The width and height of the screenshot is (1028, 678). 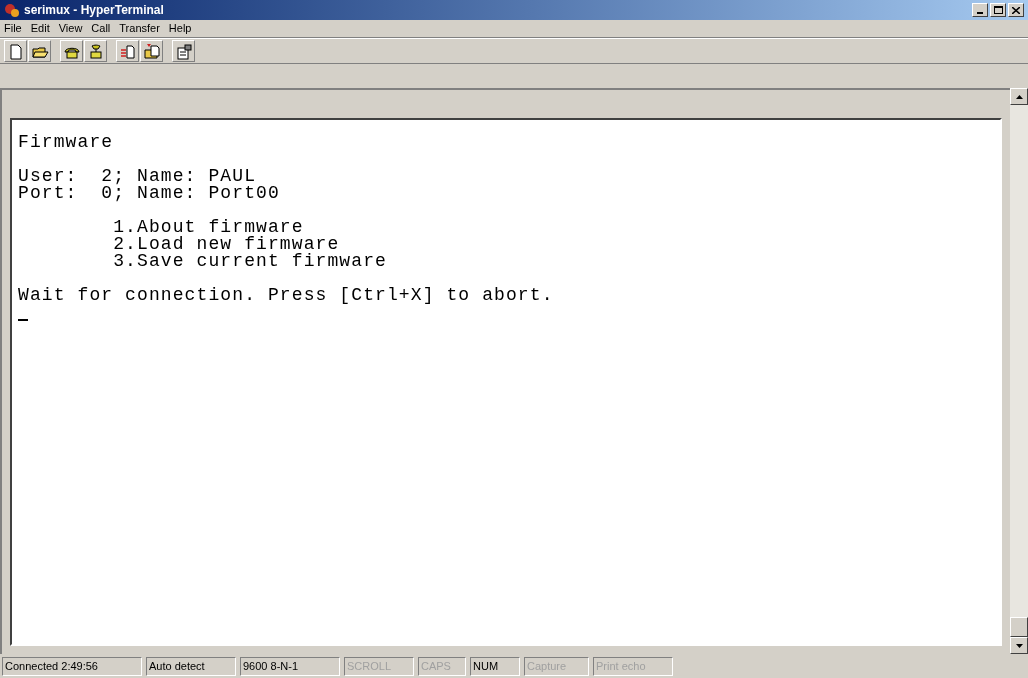 I want to click on minimize-icon, so click(x=980, y=13).